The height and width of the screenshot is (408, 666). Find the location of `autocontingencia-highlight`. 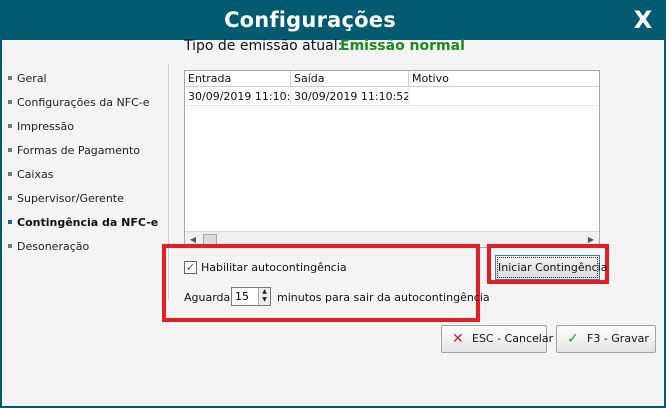

autocontingencia-highlight is located at coordinates (321, 283).